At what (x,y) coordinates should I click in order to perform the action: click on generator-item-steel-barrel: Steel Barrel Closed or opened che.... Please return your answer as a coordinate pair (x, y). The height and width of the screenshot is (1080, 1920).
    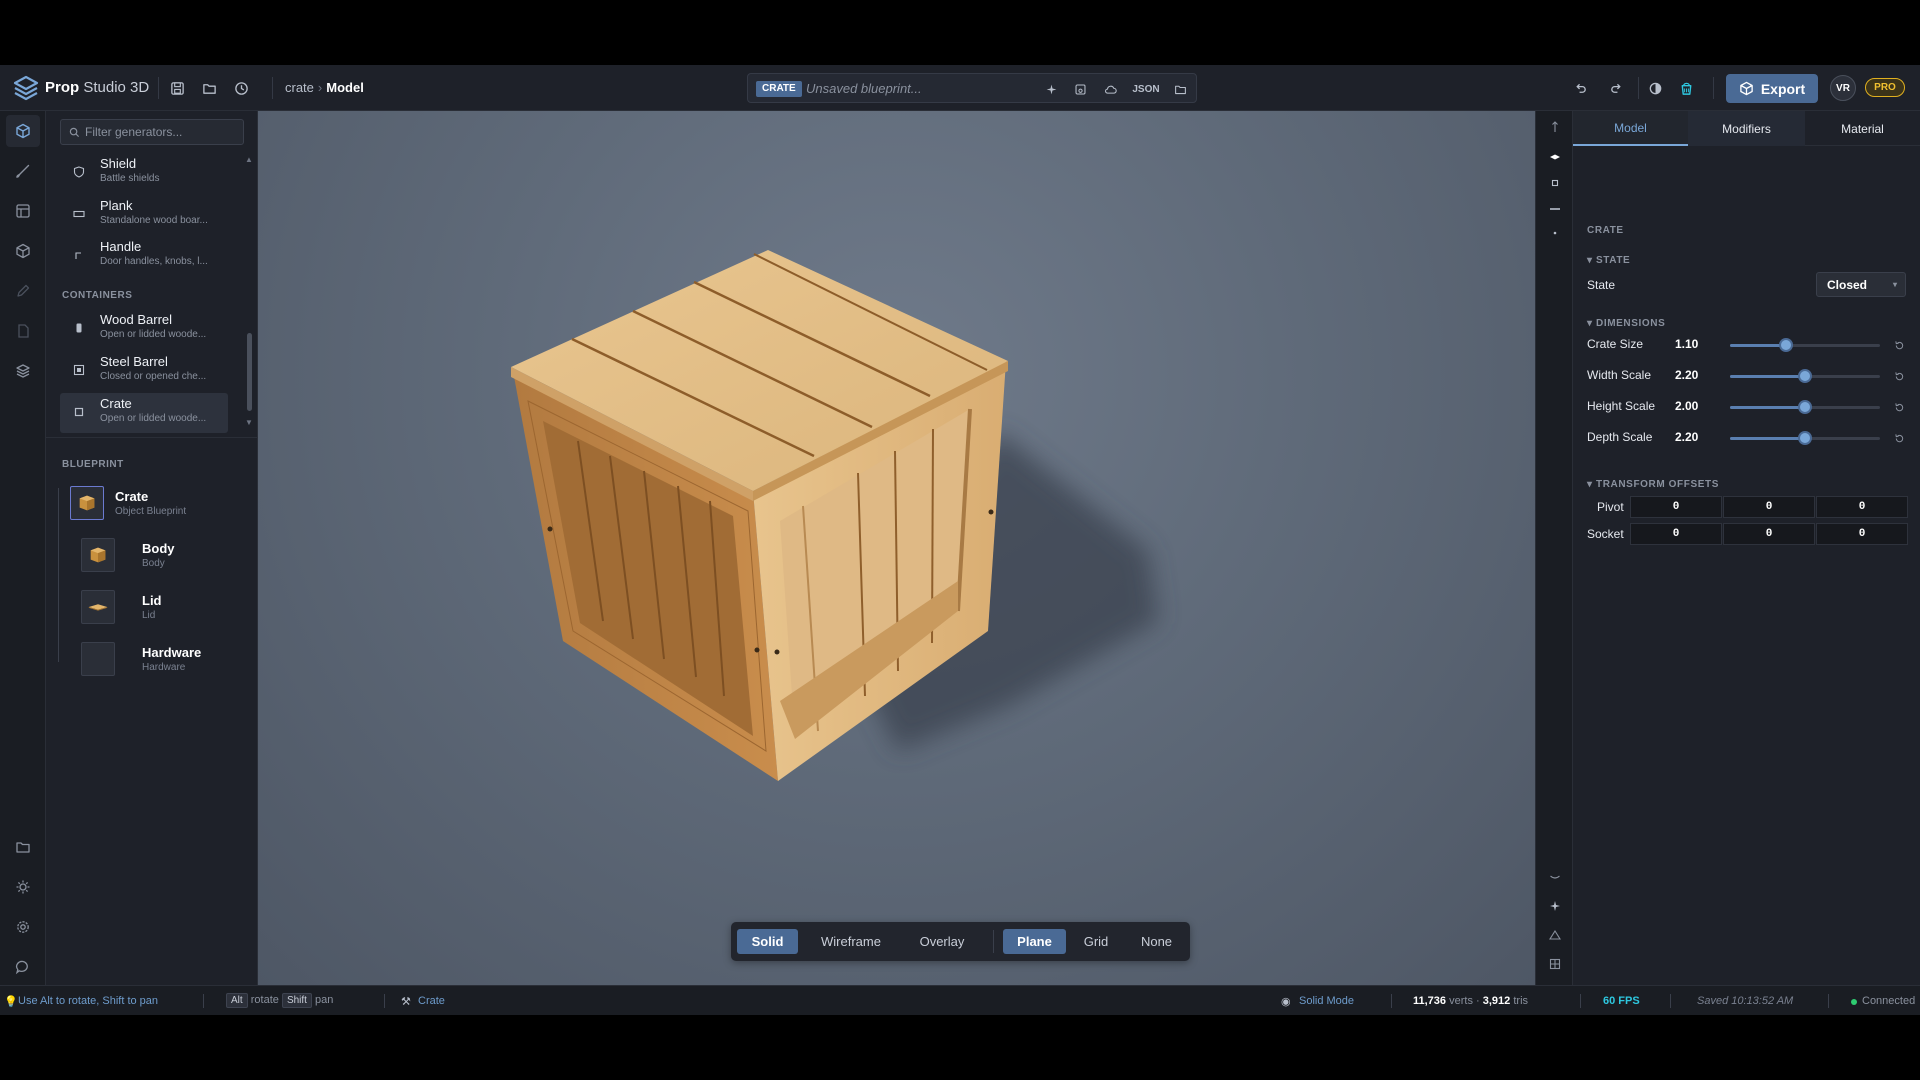
    Looking at the image, I should click on (144, 371).